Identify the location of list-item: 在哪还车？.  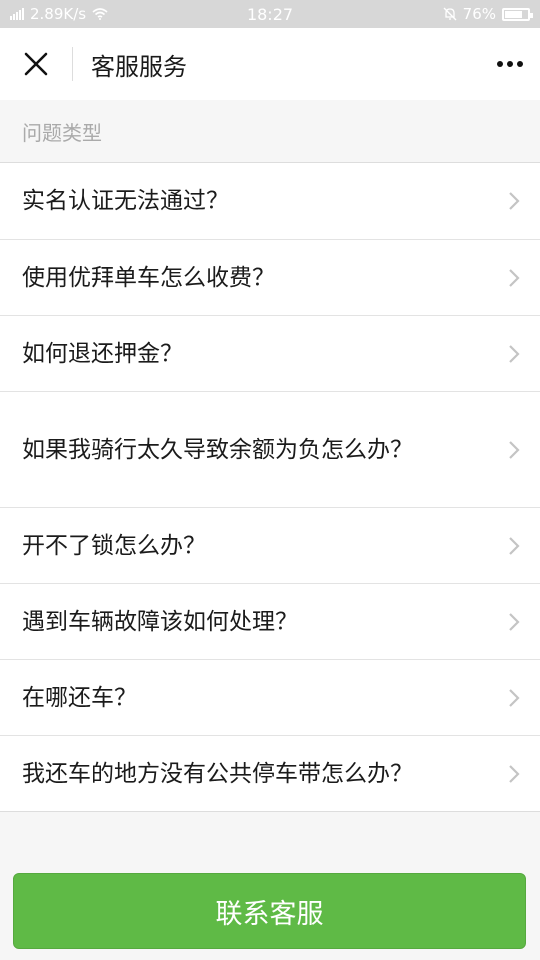
(270, 697).